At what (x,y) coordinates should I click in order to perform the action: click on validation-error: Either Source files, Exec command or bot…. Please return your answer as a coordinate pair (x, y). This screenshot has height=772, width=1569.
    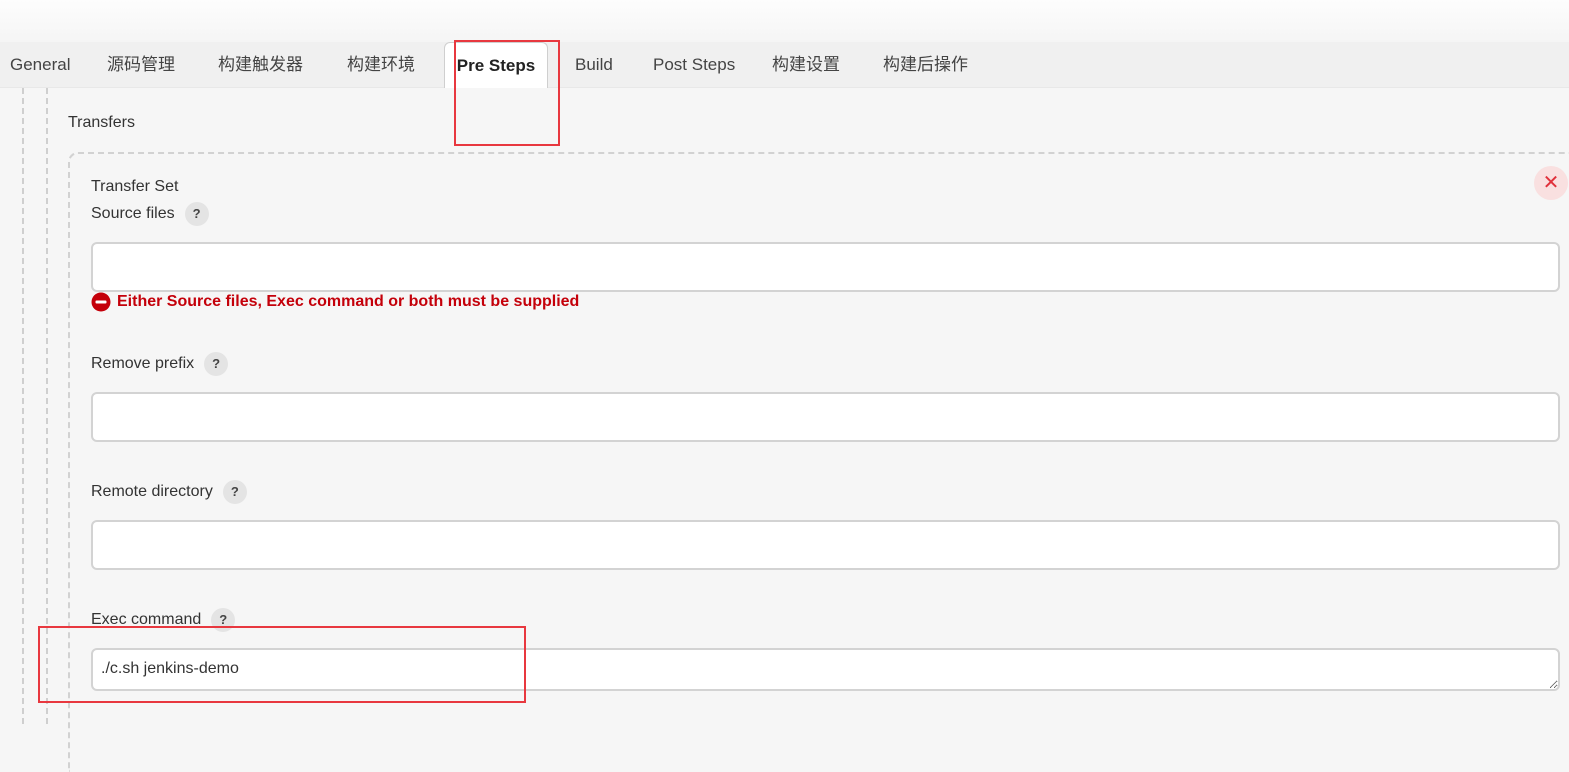
    Looking at the image, I should click on (335, 302).